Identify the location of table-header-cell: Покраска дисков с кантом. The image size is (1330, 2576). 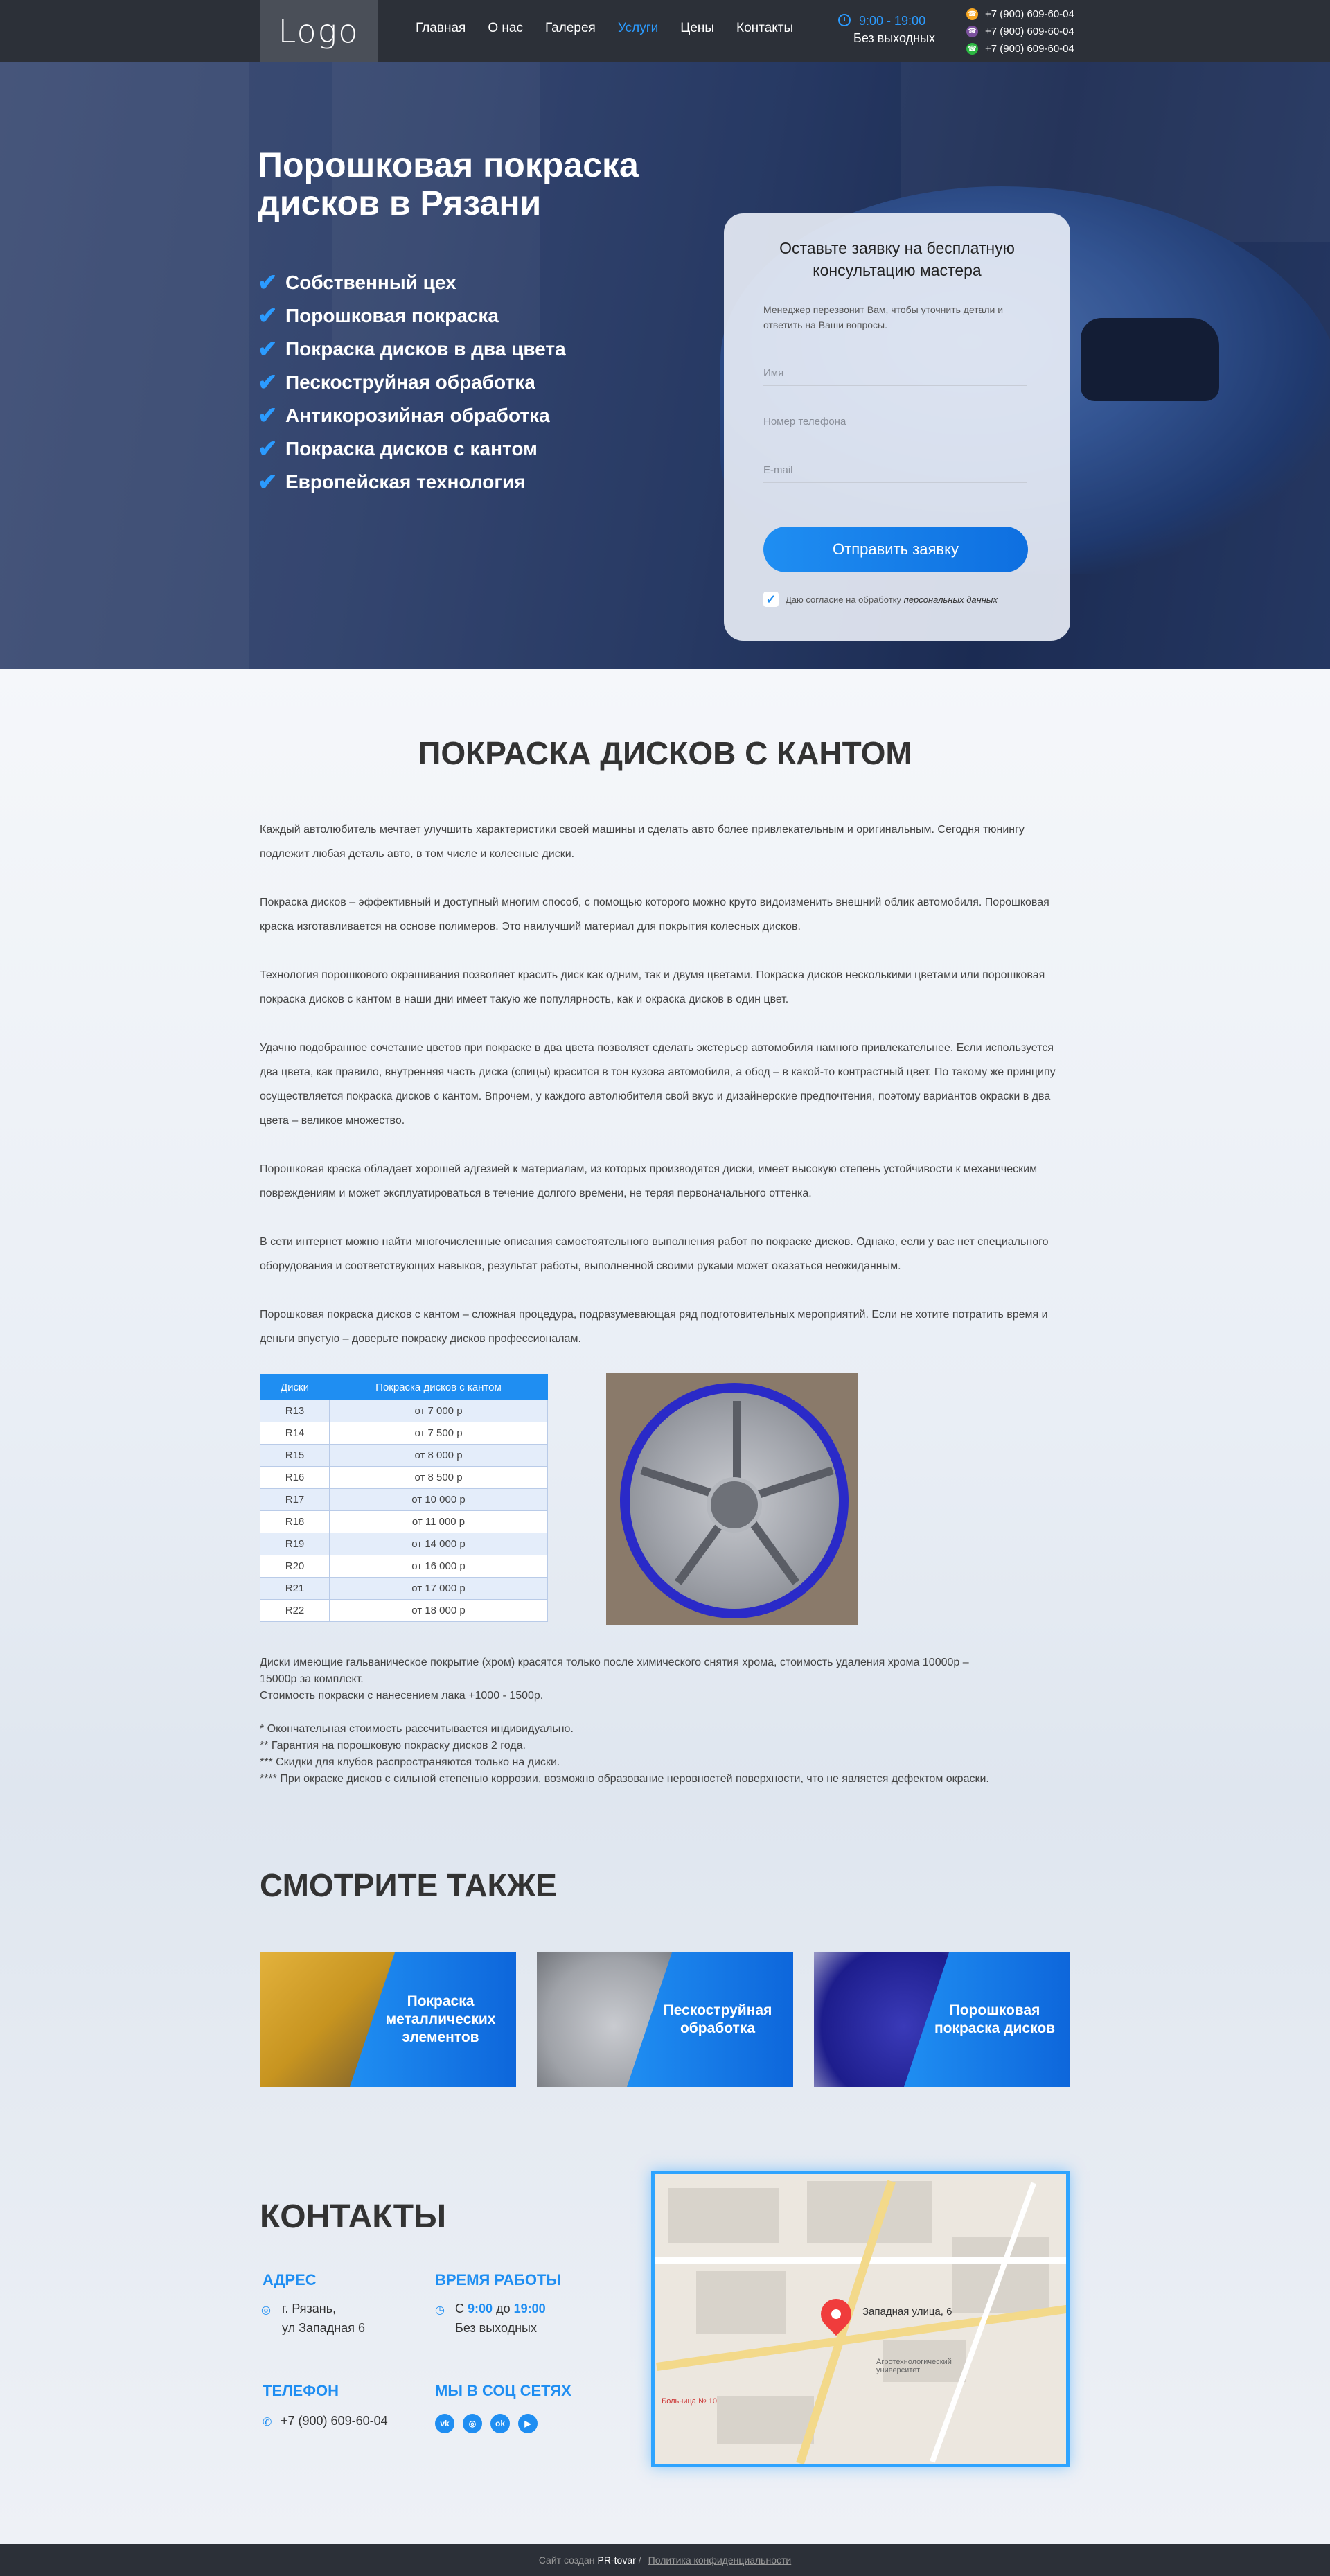
(439, 1387).